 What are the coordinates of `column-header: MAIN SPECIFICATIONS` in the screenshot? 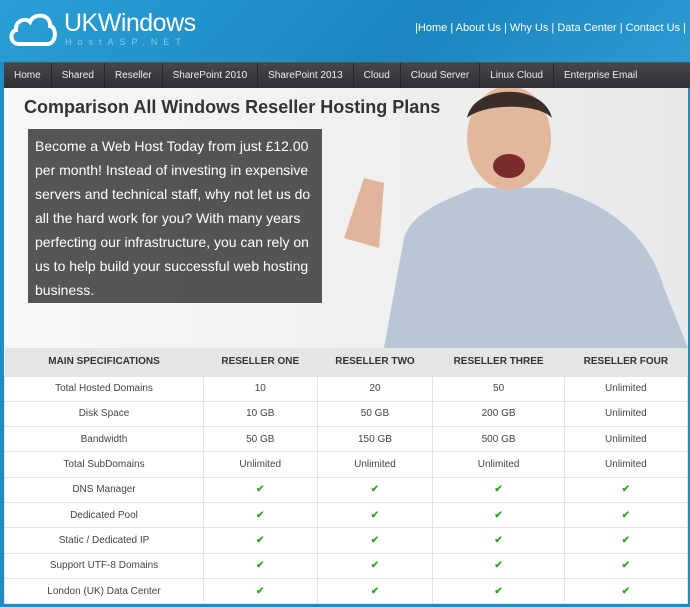 It's located at (104, 362).